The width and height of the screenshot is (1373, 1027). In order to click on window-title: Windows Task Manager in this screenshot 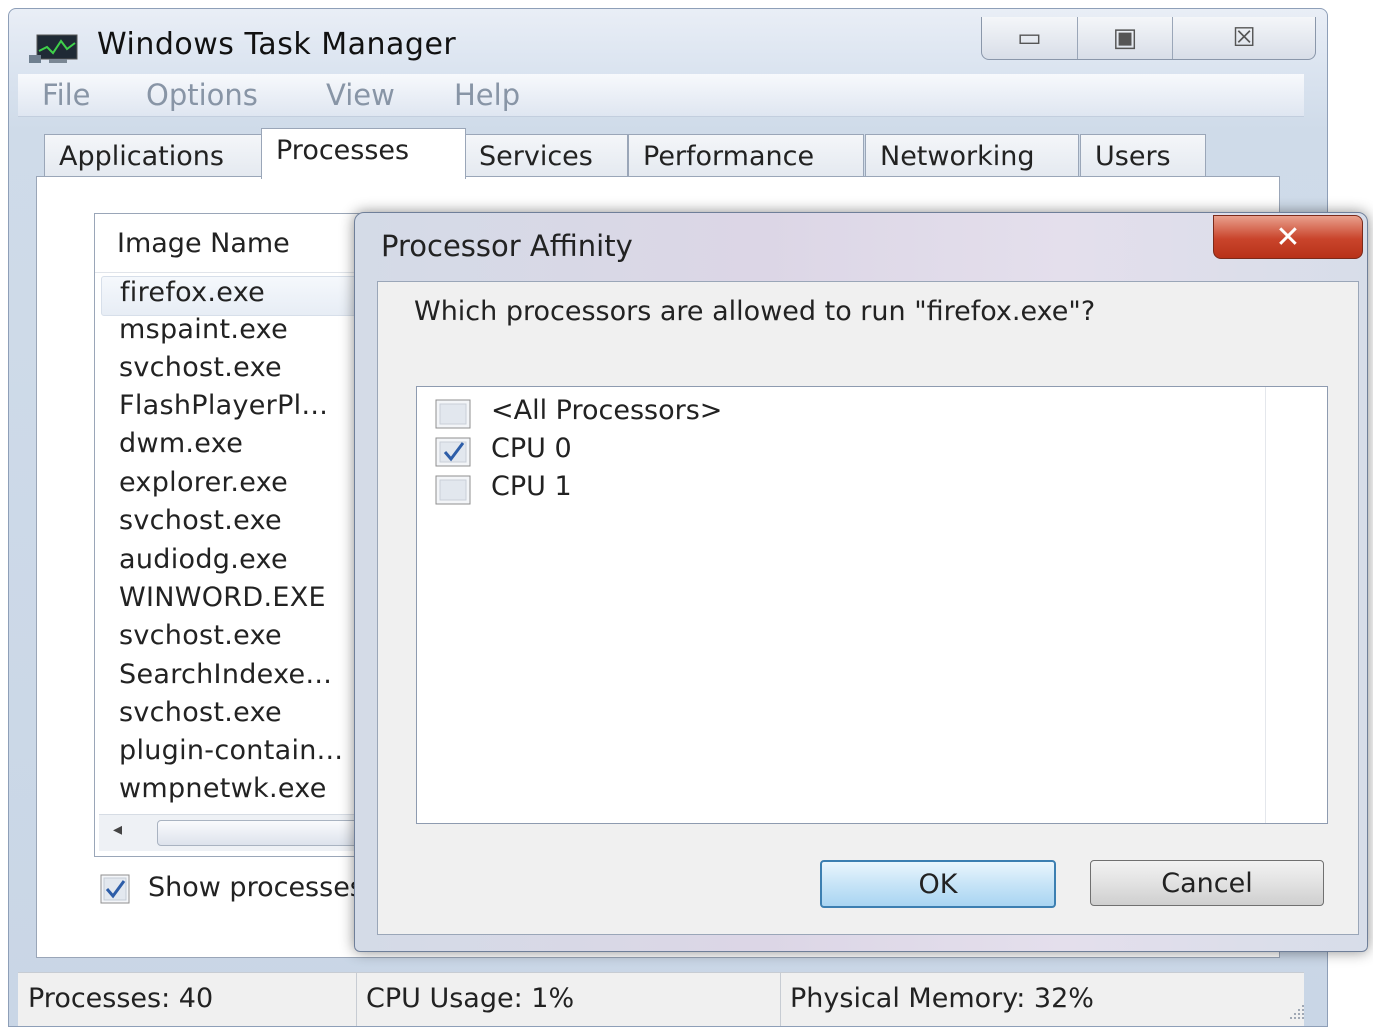, I will do `click(277, 44)`.